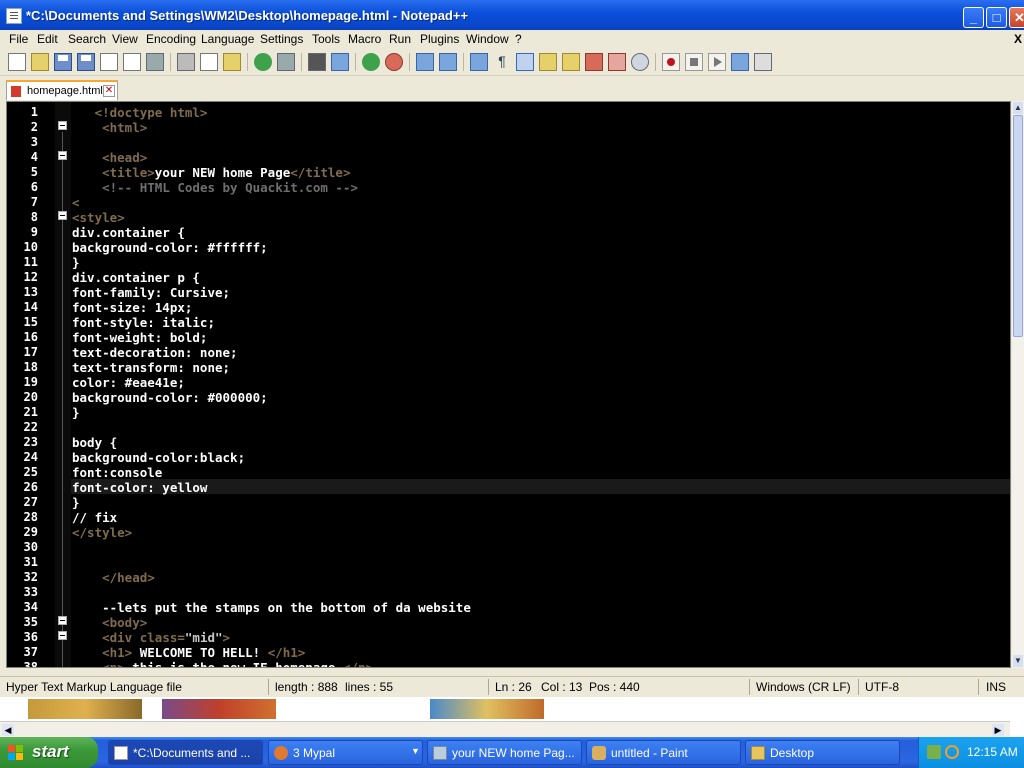  Describe the element at coordinates (232, 62) in the screenshot. I see `paste-icon` at that location.